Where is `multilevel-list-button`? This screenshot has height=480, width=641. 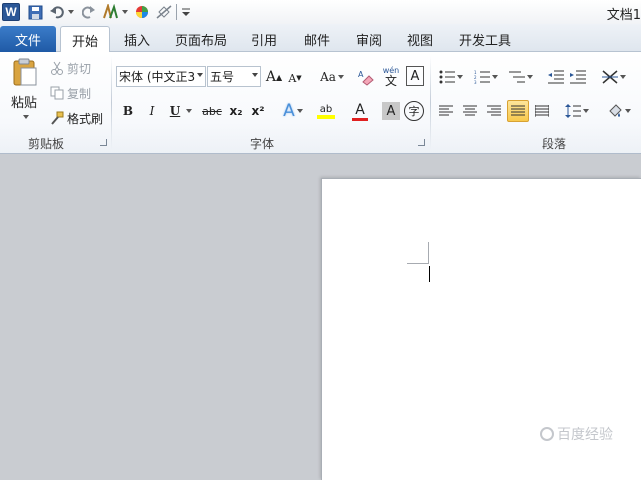
multilevel-list-button is located at coordinates (521, 77).